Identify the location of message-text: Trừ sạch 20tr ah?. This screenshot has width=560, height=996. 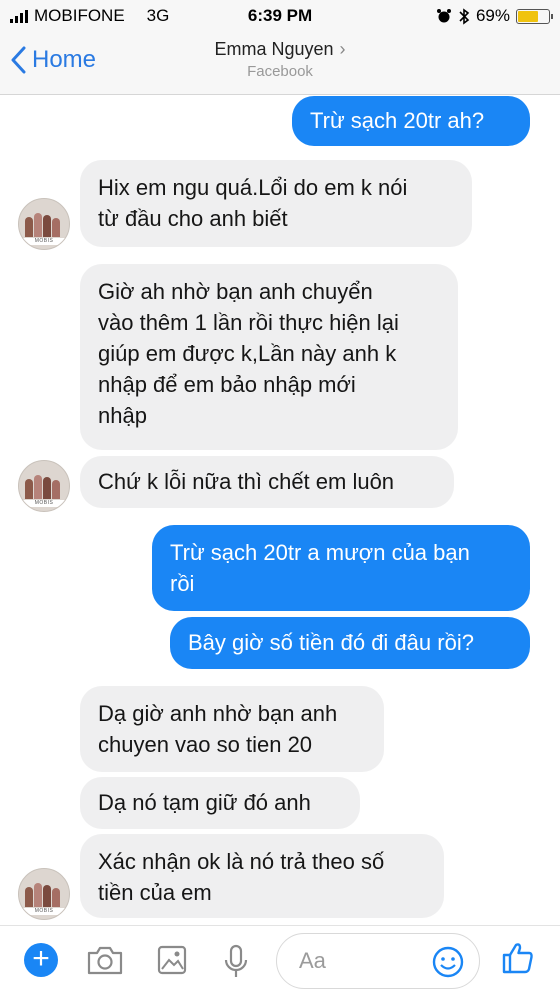
(397, 120).